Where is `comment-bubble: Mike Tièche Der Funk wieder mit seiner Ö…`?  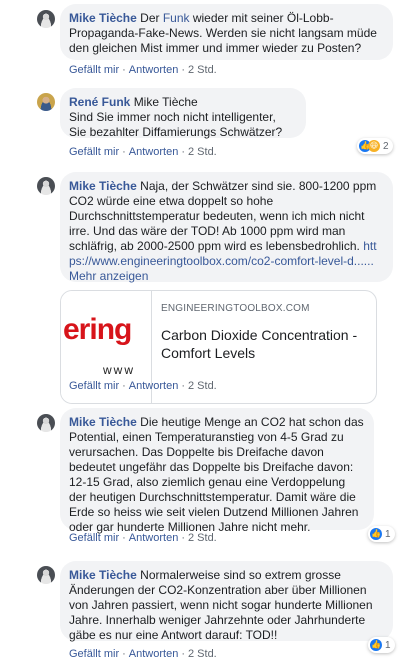
comment-bubble: Mike Tièche Der Funk wieder mit seiner Ö… is located at coordinates (226, 32).